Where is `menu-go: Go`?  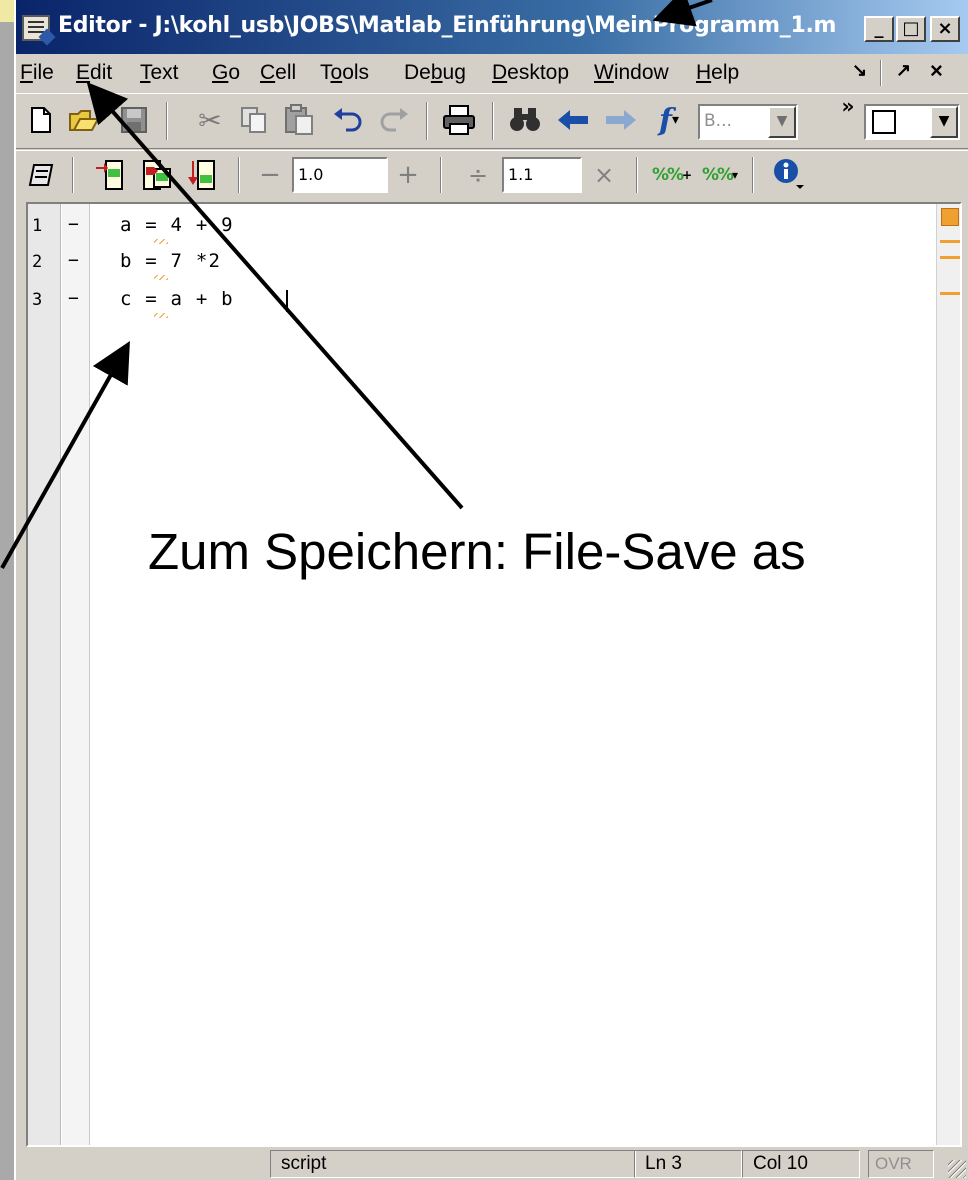
menu-go: Go is located at coordinates (226, 73).